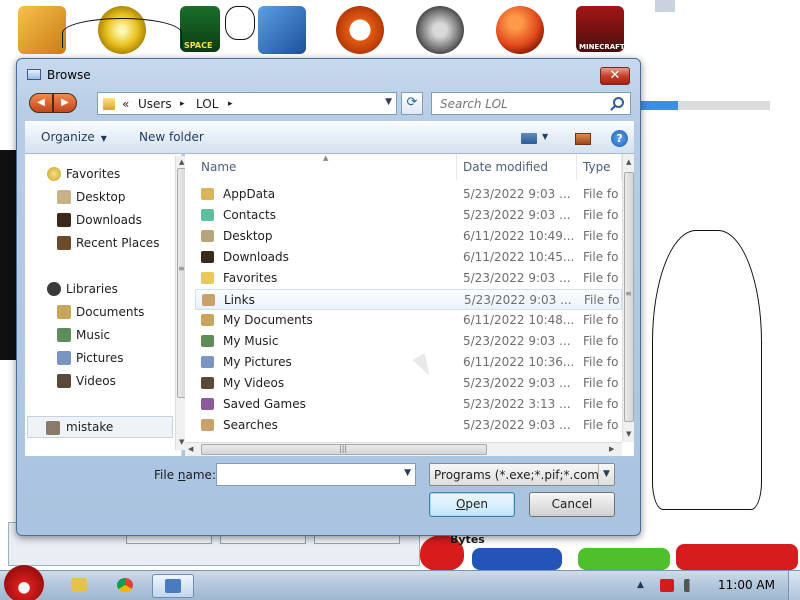 The height and width of the screenshot is (600, 800). I want to click on file-row: Favorites 5/23/2022 9:03 ... File fo, so click(408, 278).